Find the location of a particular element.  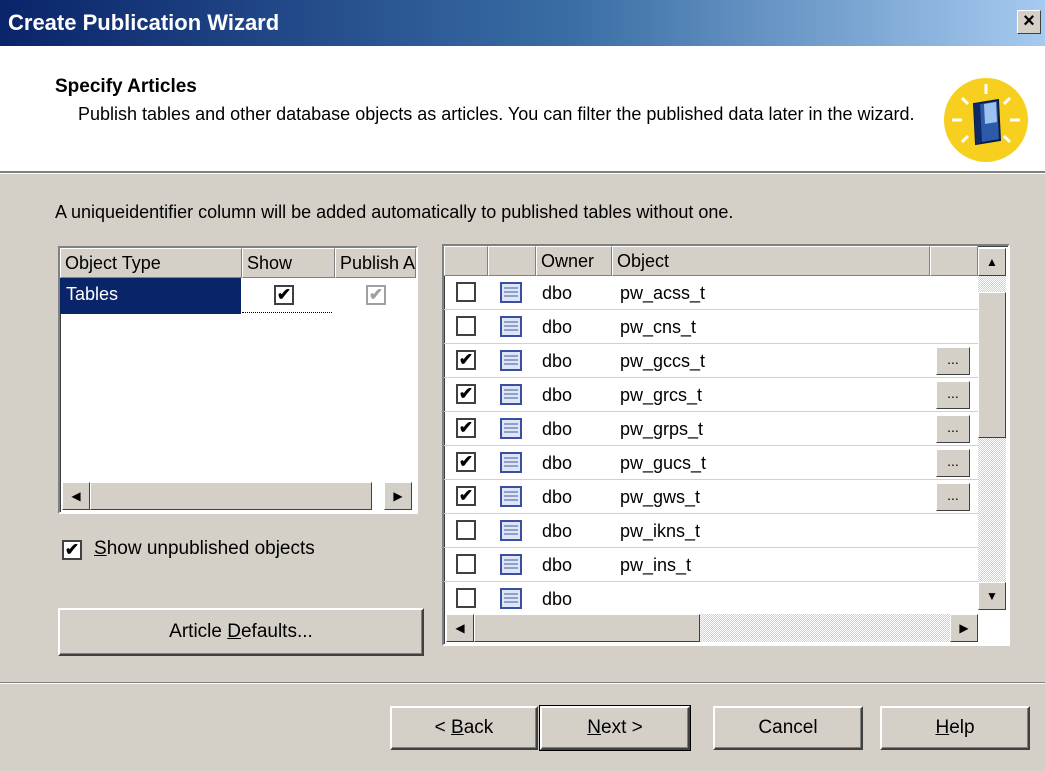

article-row: dbo pw_acss_t is located at coordinates (711, 293).